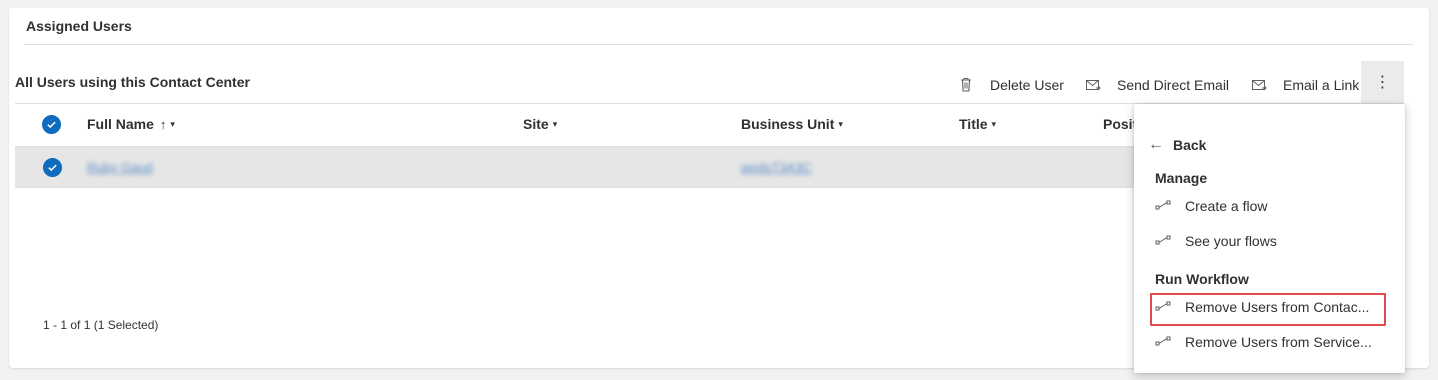 This screenshot has height=380, width=1438. Describe the element at coordinates (788, 124) in the screenshot. I see `business-unit-header-label: Business Unit` at that location.